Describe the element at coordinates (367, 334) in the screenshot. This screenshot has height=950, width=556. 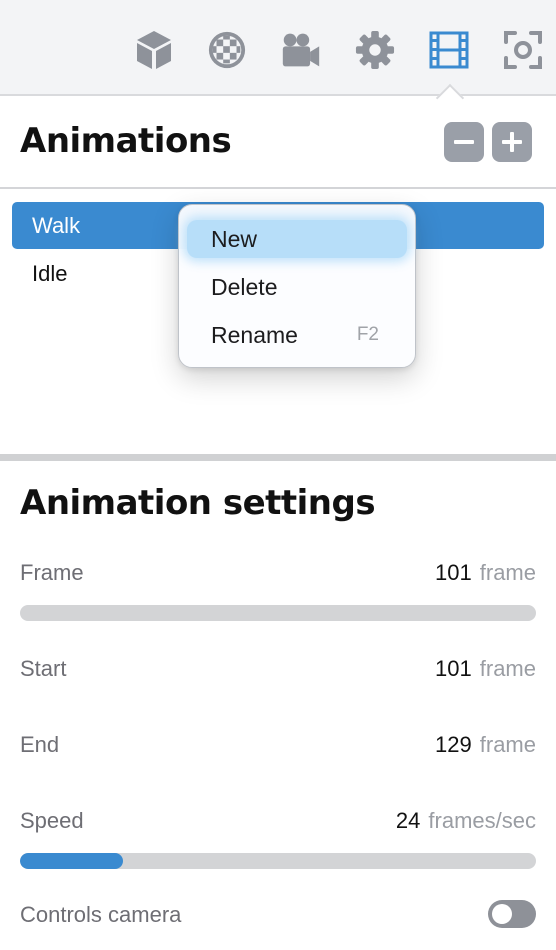
I see `rename-shortcut: F2` at that location.